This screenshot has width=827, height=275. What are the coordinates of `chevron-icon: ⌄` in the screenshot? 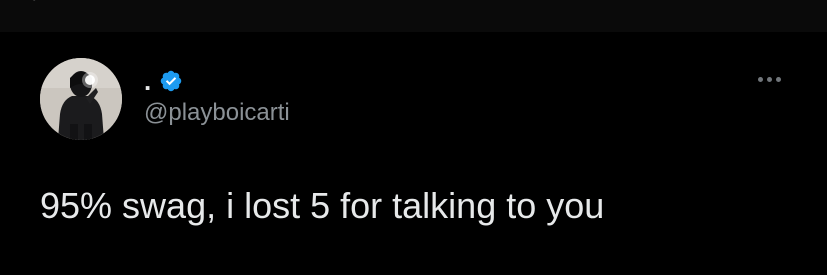 It's located at (36, 2).